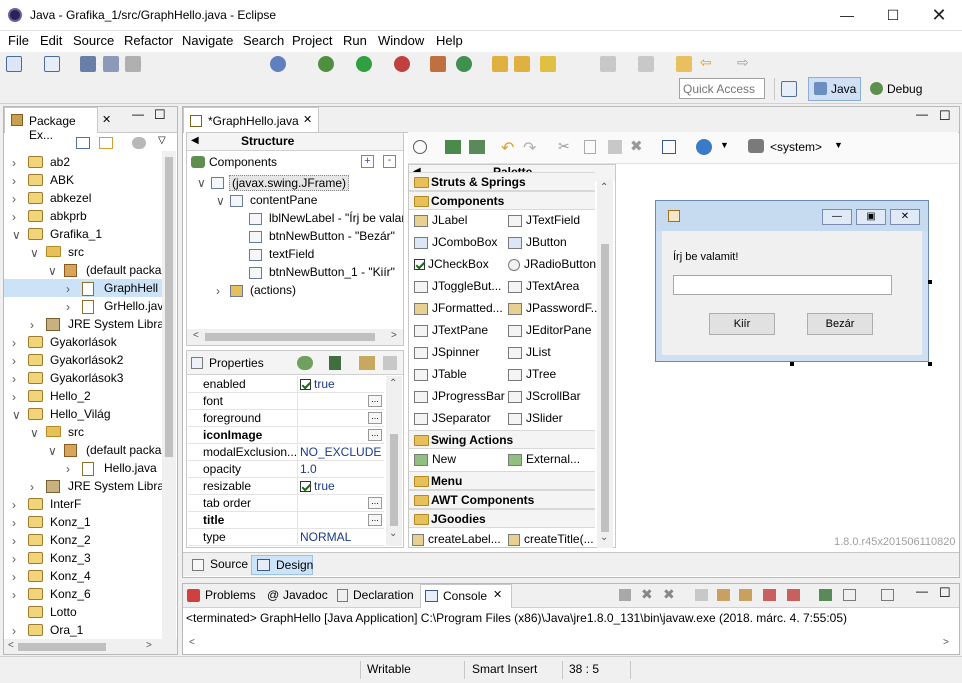 Image resolution: width=962 pixels, height=683 pixels. What do you see at coordinates (625, 595) in the screenshot?
I see `terminate-icon` at bounding box center [625, 595].